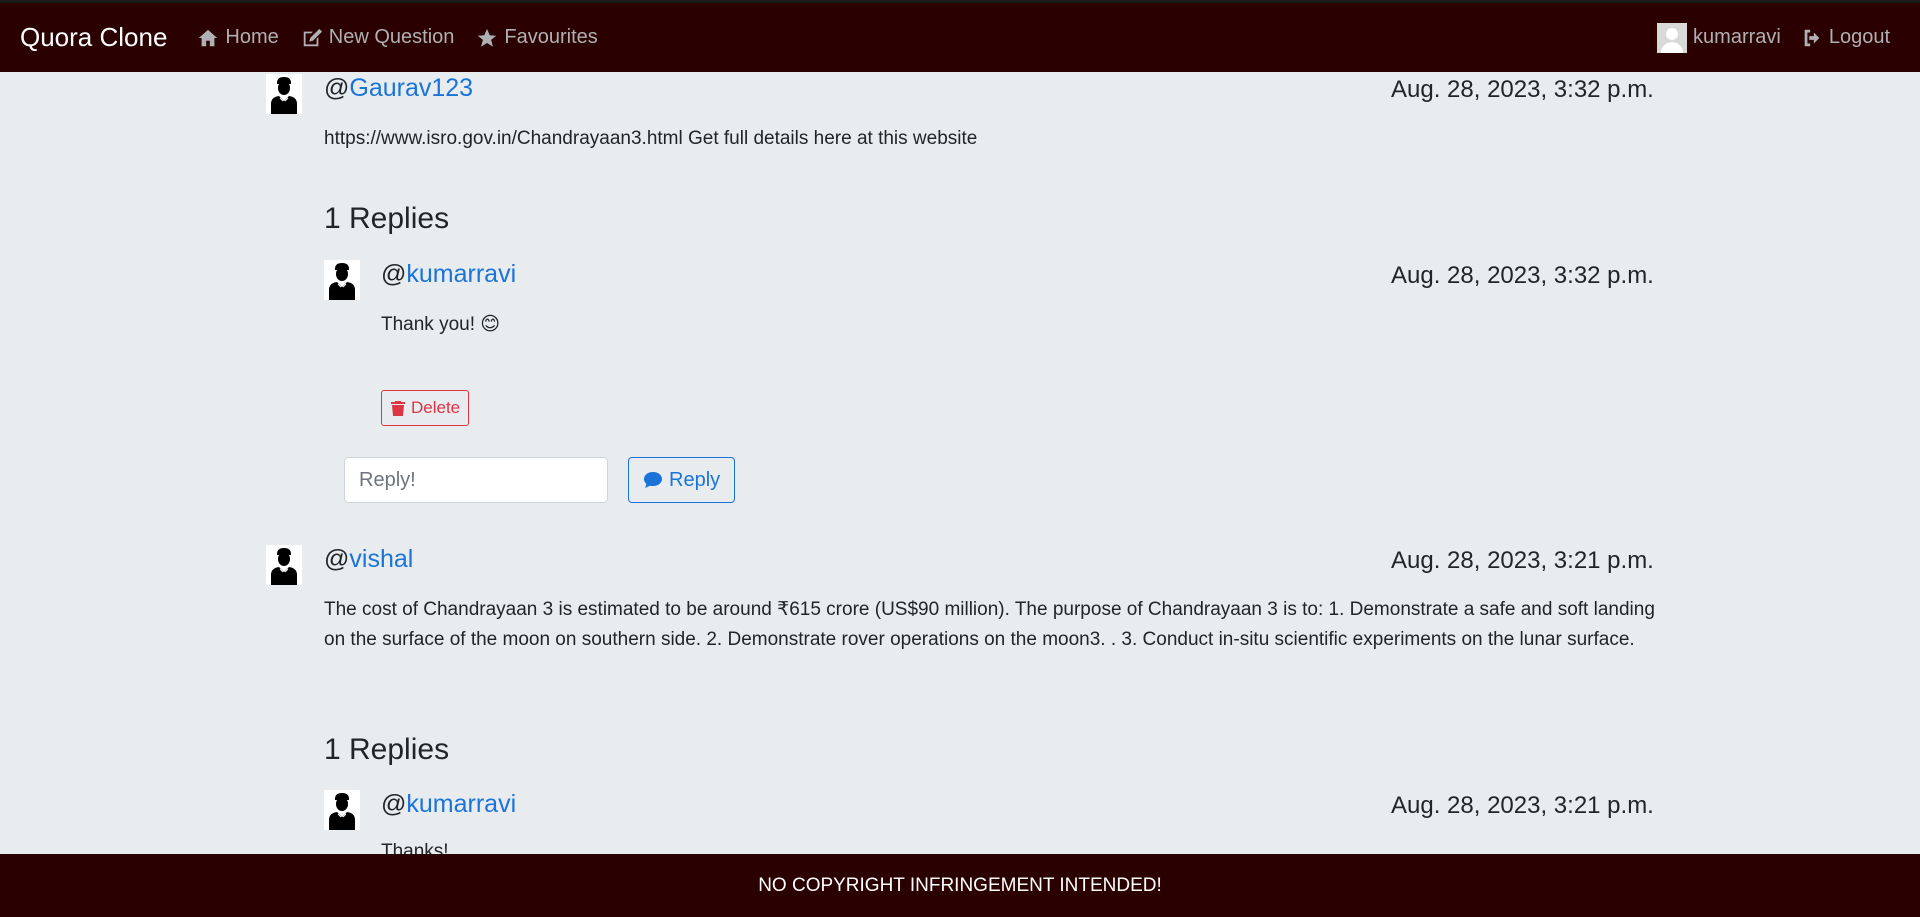 The image size is (1920, 917). I want to click on reply-text: Thank you! 😊, so click(441, 324).